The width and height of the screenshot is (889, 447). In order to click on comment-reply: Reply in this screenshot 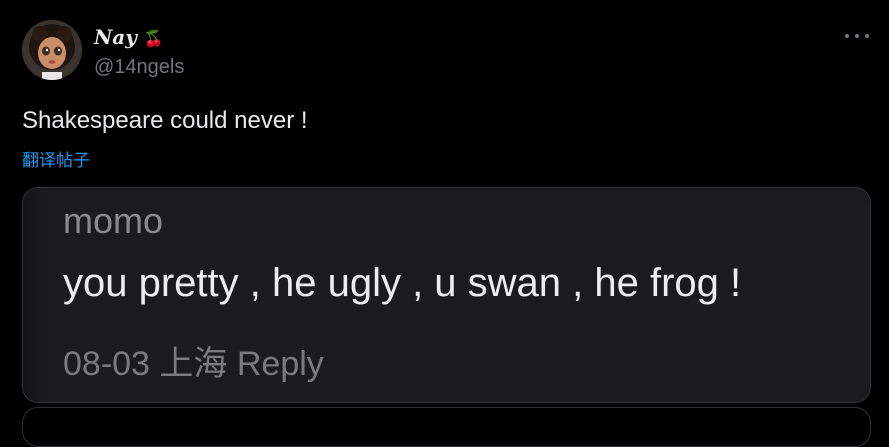, I will do `click(280, 364)`.